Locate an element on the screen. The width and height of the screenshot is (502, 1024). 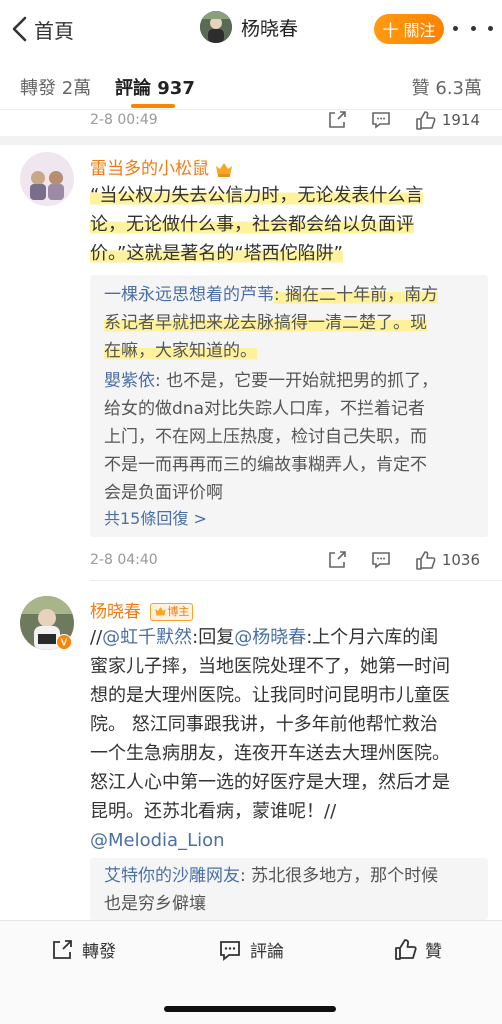
badge-label: 博主 is located at coordinates (178, 611).